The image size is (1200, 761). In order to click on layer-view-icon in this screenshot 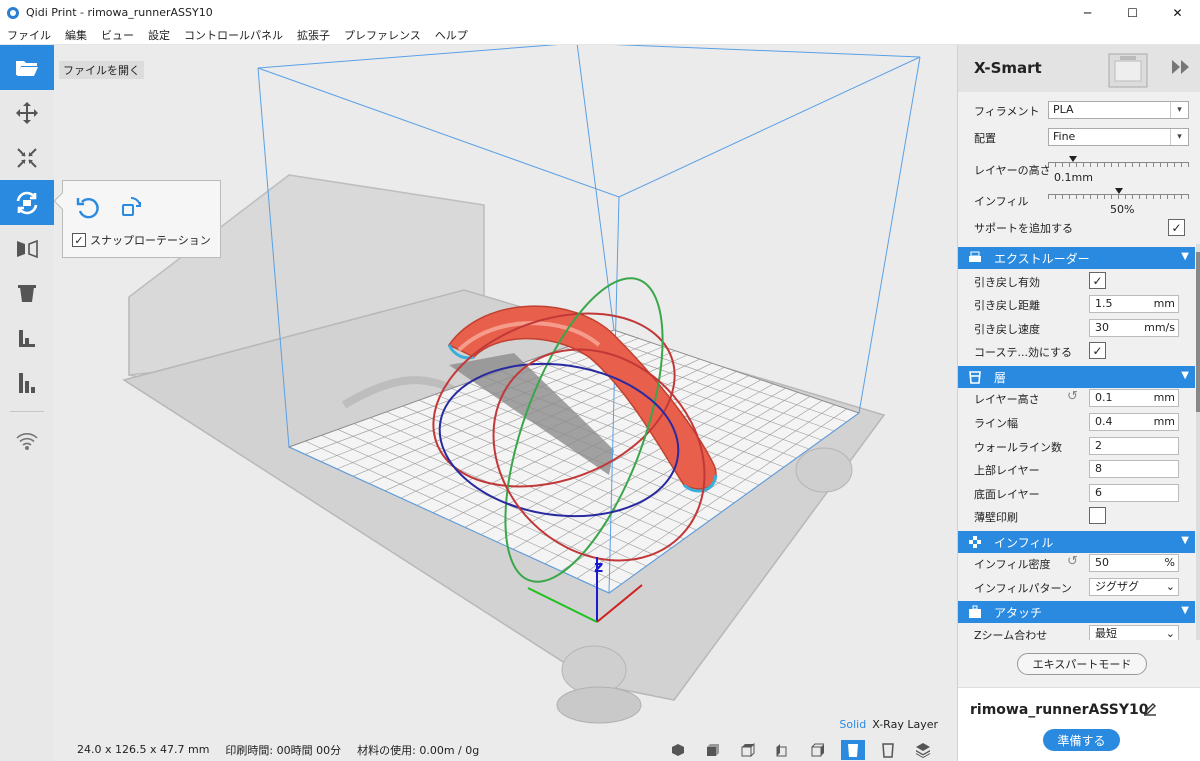, I will do `click(27, 382)`.